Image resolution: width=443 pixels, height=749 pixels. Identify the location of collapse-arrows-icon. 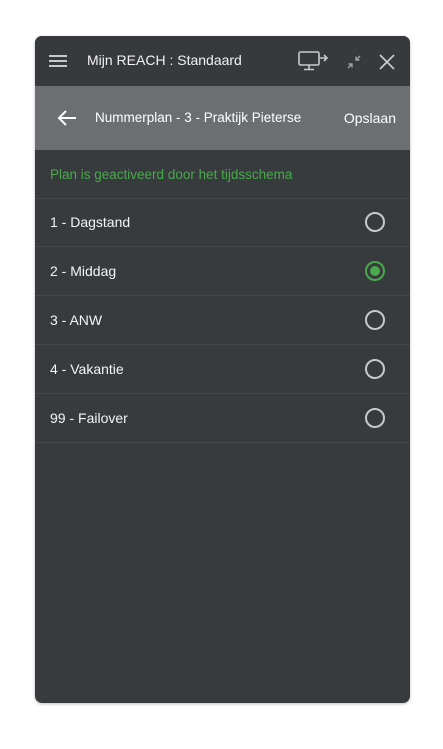
(354, 62).